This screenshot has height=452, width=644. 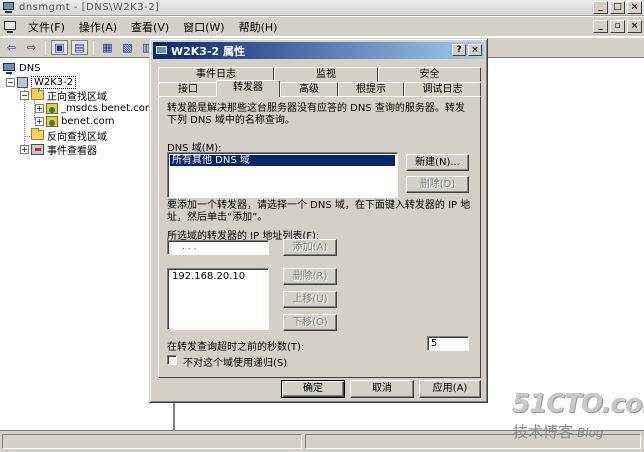 I want to click on tree-node-label: benet.com, so click(x=88, y=121).